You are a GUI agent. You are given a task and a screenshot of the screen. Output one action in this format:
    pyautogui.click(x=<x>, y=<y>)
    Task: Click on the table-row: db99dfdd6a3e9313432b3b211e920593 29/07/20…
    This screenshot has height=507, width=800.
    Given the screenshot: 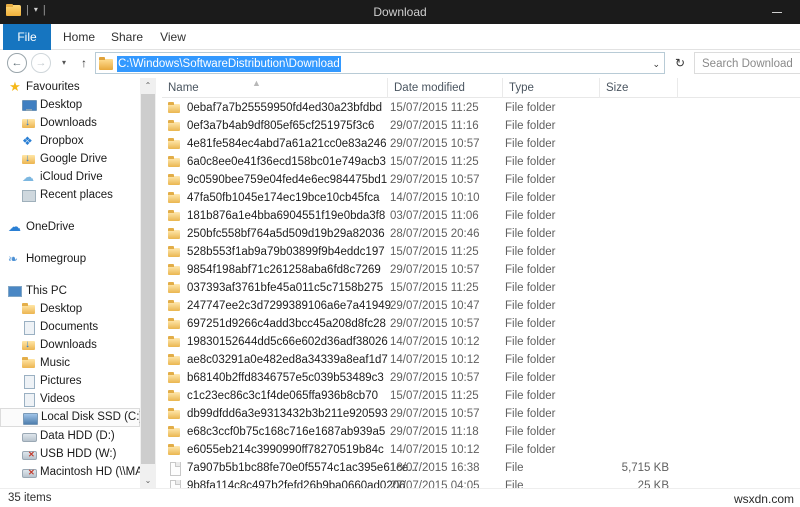 What is the action you would take?
    pyautogui.click(x=481, y=414)
    